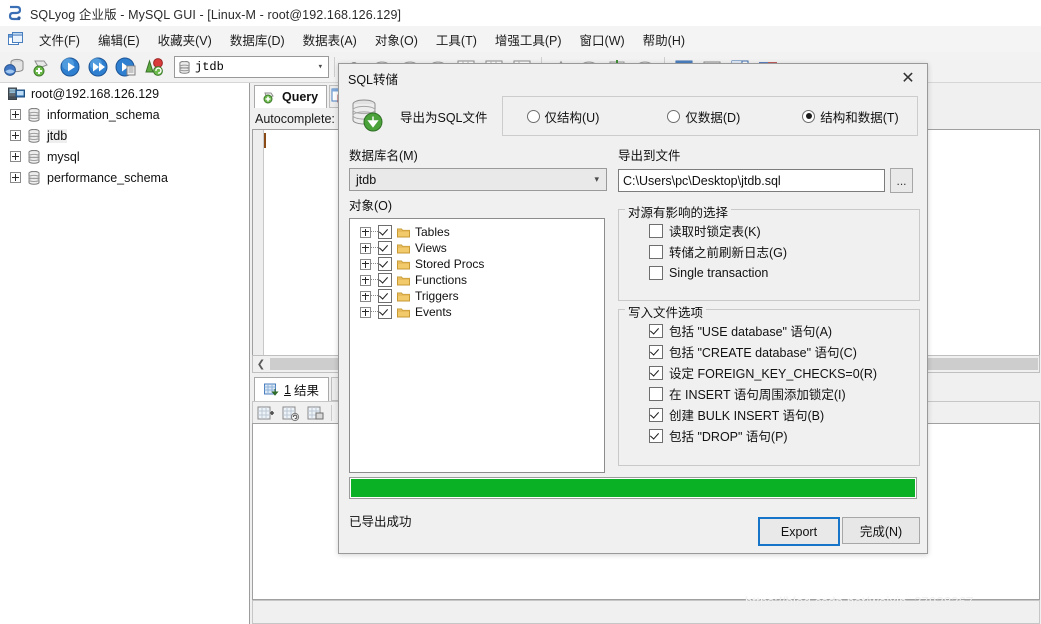 This screenshot has width=1041, height=624. What do you see at coordinates (15, 13) in the screenshot?
I see `sqlyog-icon` at bounding box center [15, 13].